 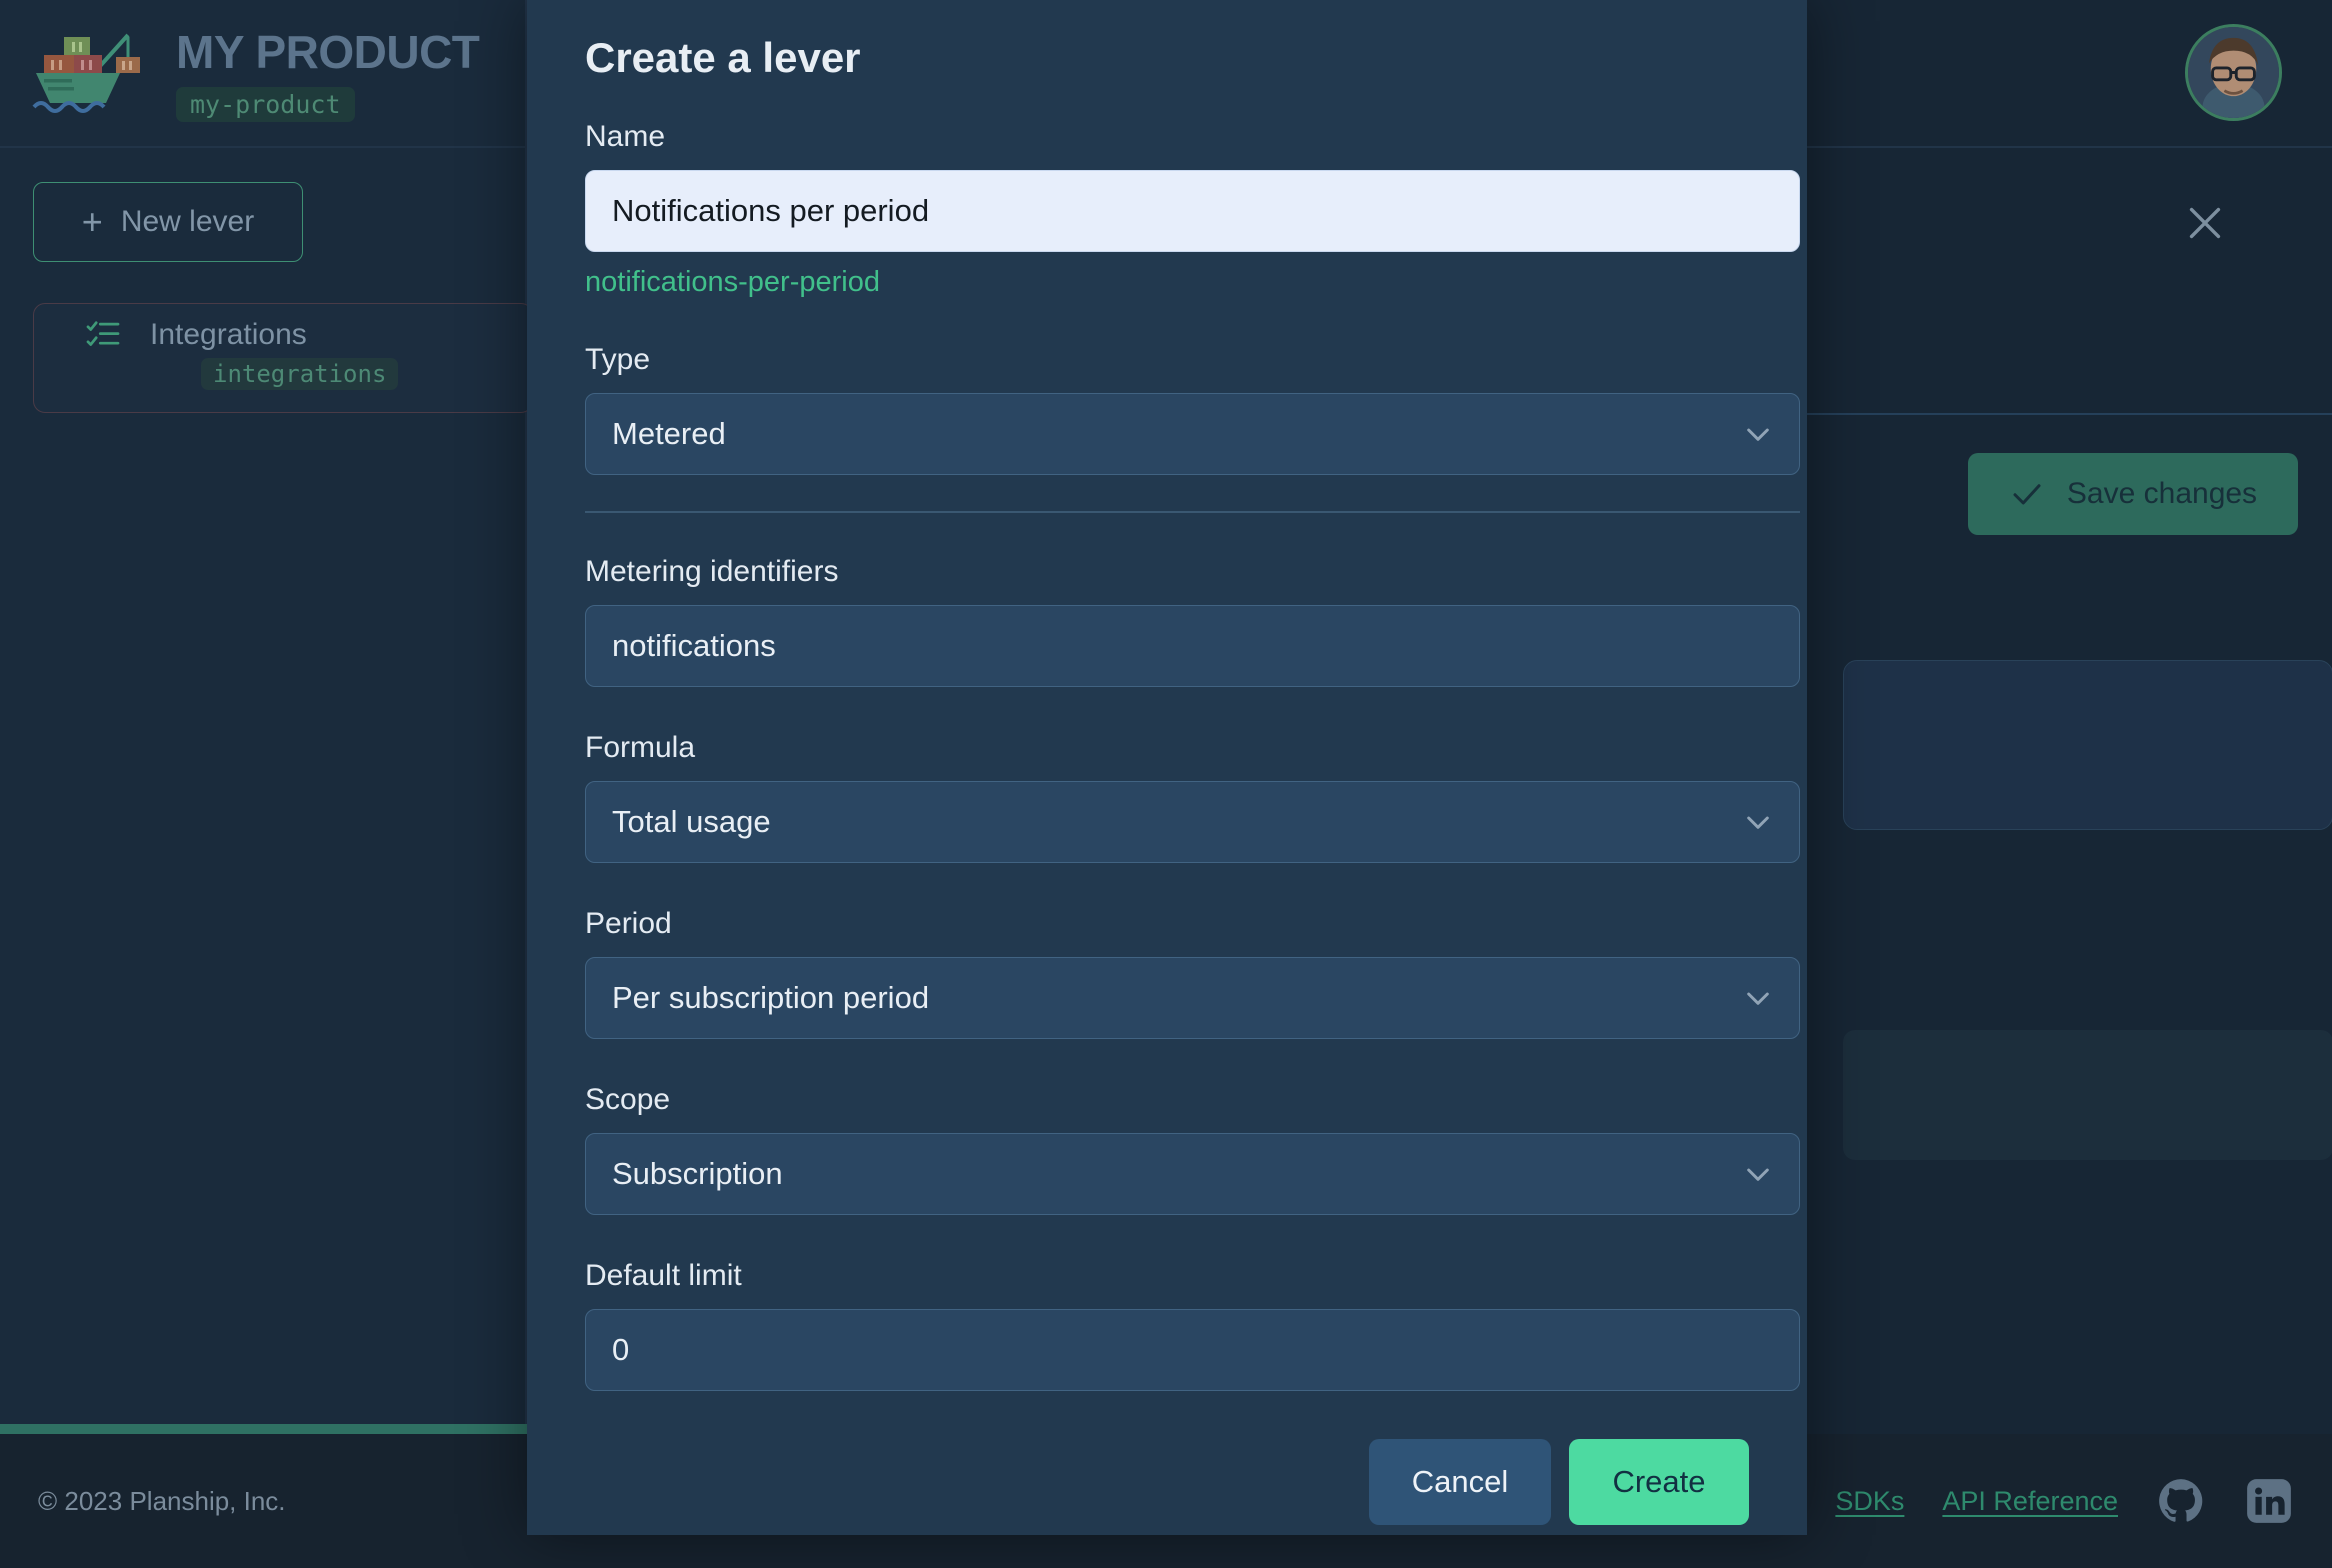 I want to click on brand: MY PRODUCT my-product, so click(x=262, y=74).